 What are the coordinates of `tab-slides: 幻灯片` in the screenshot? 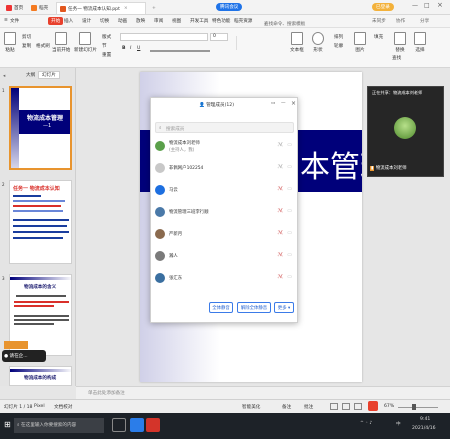 It's located at (49, 75).